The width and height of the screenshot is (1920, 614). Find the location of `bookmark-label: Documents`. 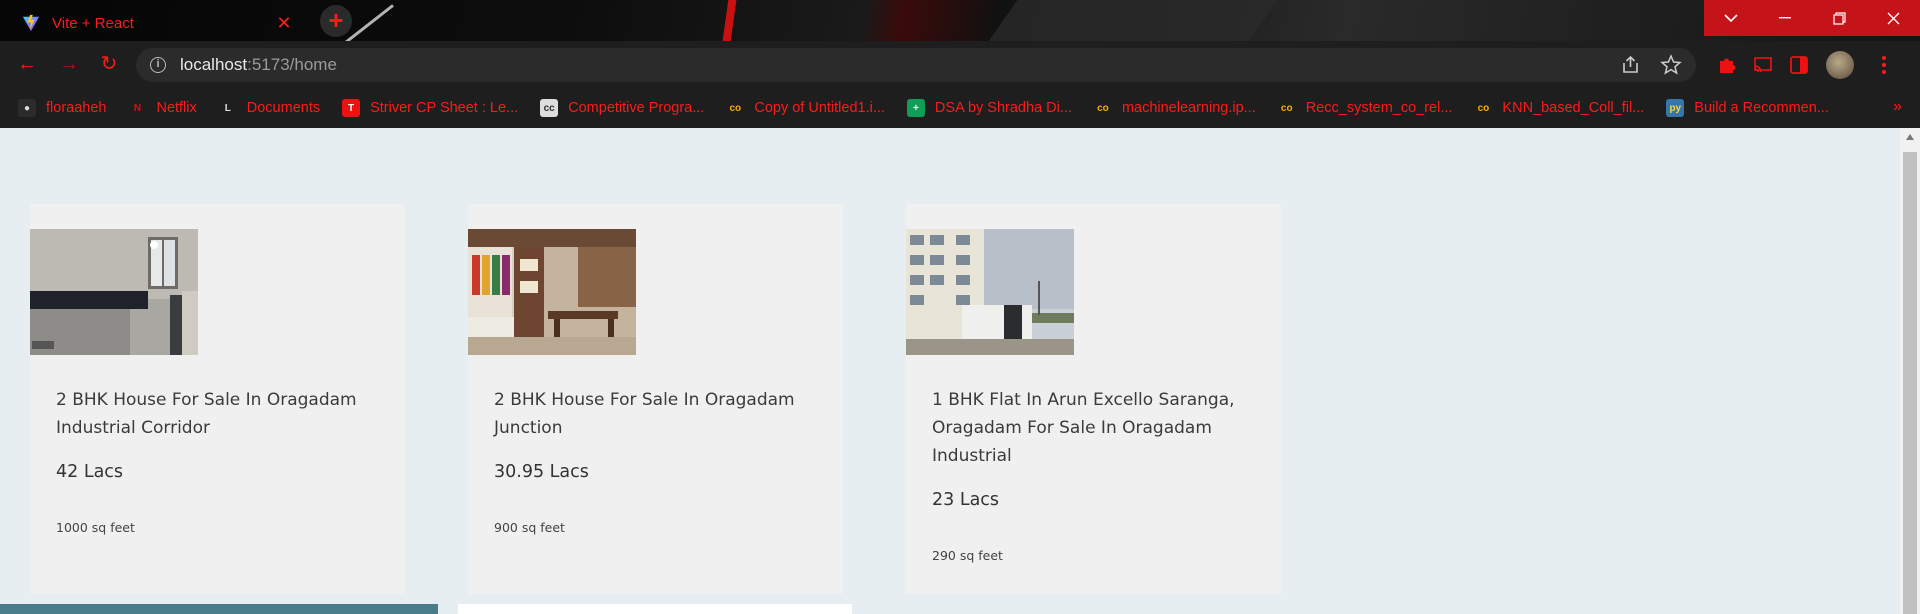

bookmark-label: Documents is located at coordinates (283, 108).